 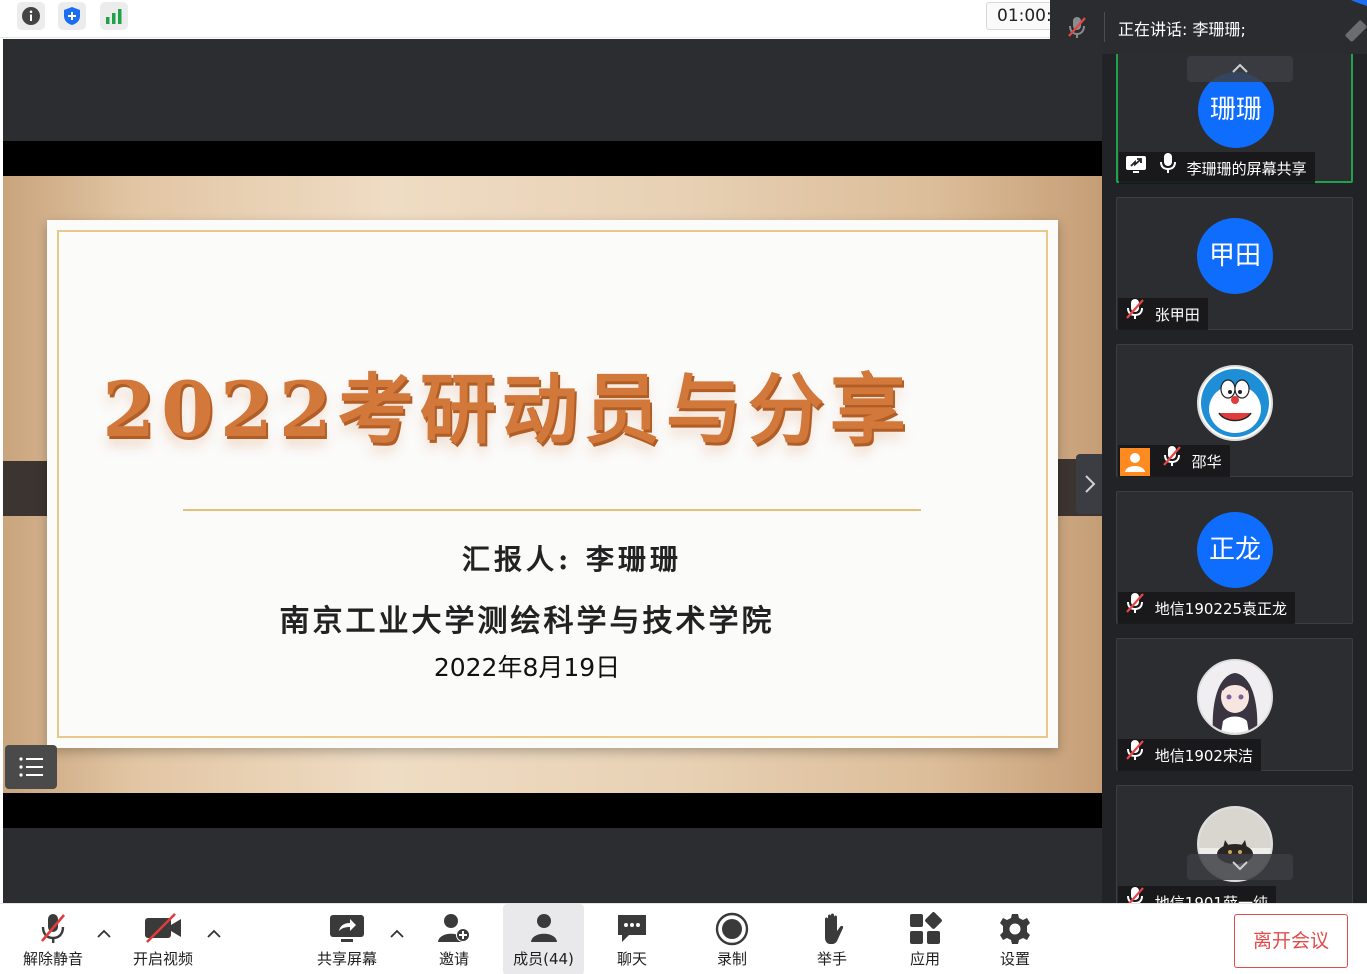 I want to click on participant-tile: 正龙 地信190225袁正龙, so click(x=1234, y=557).